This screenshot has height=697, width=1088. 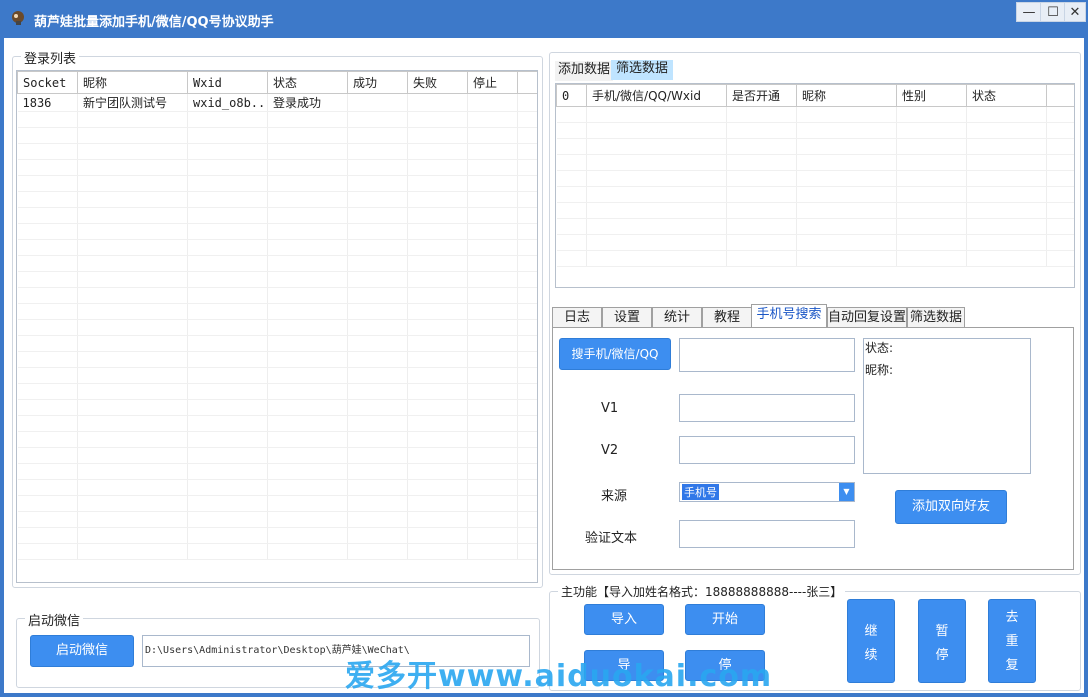 What do you see at coordinates (627, 317) in the screenshot?
I see `tab-settings: 设置` at bounding box center [627, 317].